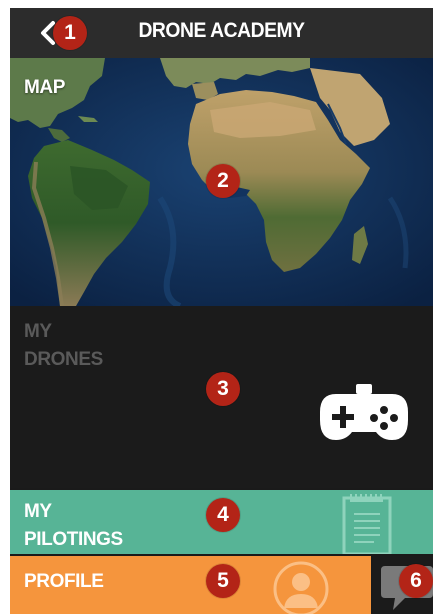 The image size is (433, 614). I want to click on my-drones-label-line1: MY, so click(38, 331).